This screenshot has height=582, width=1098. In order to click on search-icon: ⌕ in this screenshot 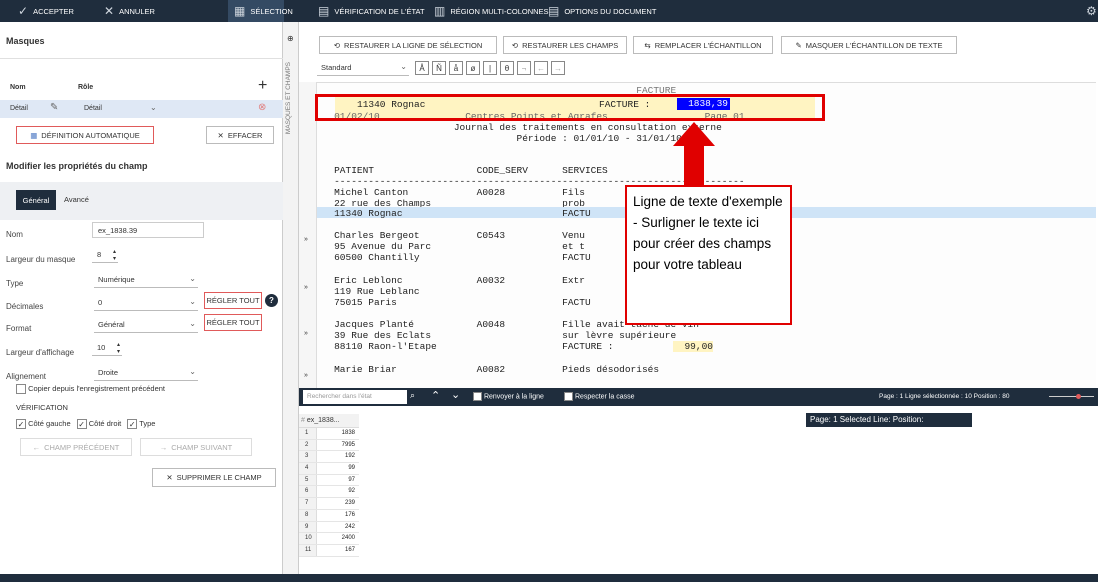, I will do `click(412, 395)`.